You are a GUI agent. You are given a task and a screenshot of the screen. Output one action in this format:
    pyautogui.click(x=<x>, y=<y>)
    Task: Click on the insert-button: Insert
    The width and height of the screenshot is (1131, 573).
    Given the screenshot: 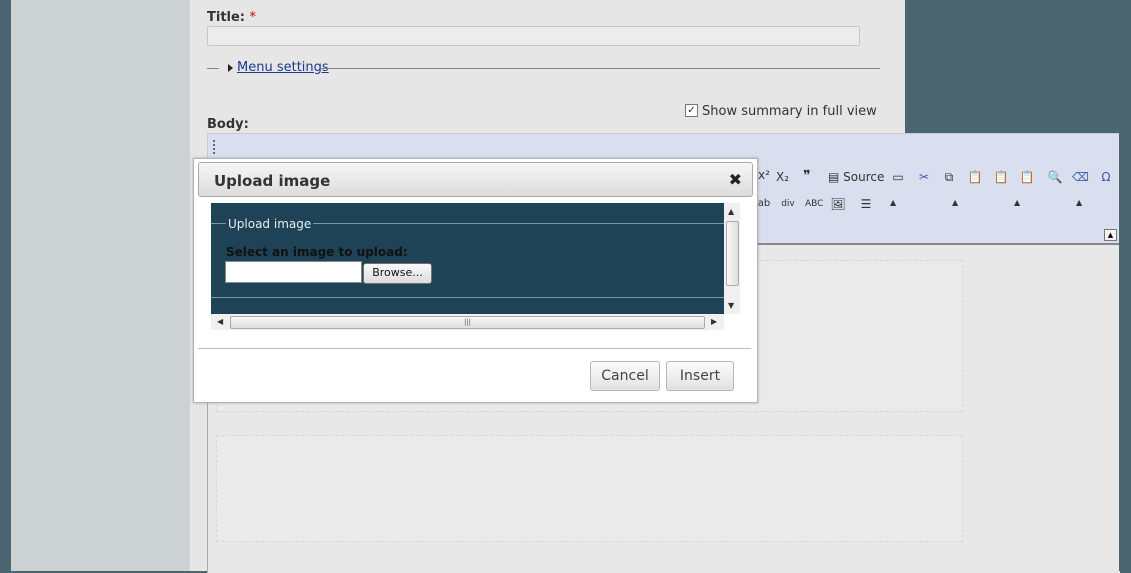 What is the action you would take?
    pyautogui.click(x=700, y=376)
    